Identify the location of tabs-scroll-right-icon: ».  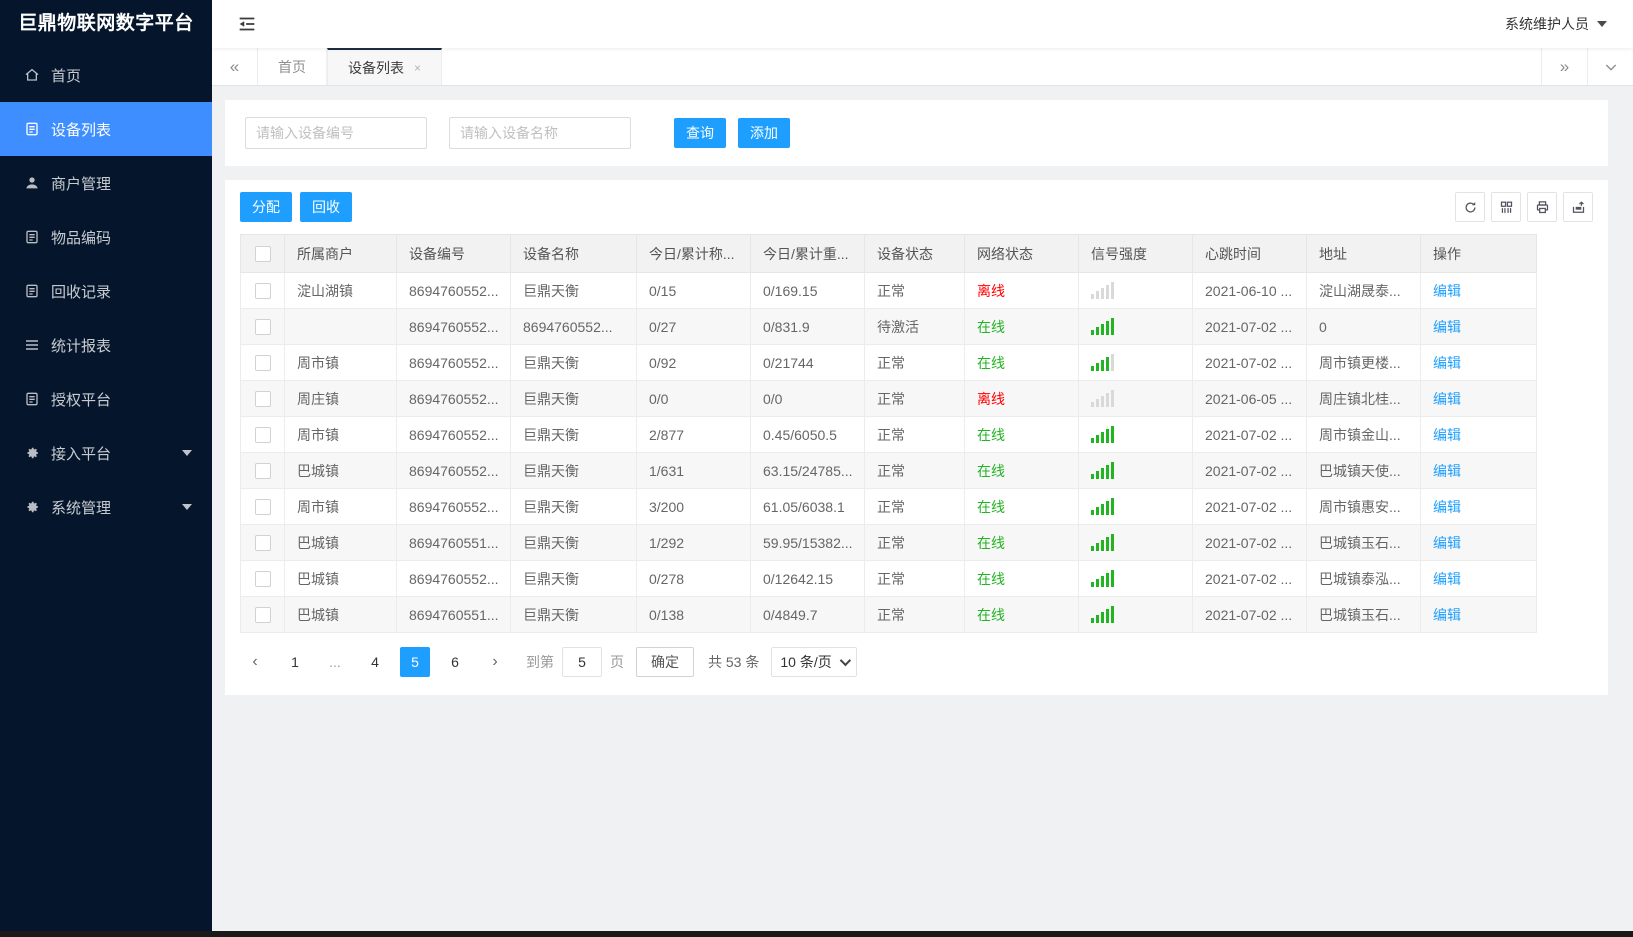
(1564, 66).